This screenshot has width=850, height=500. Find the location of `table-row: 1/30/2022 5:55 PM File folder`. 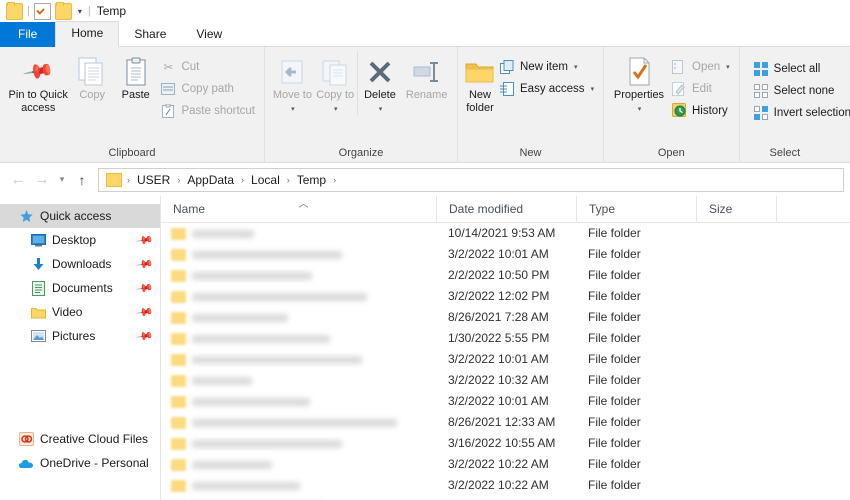

table-row: 1/30/2022 5:55 PM File folder is located at coordinates (505, 338).